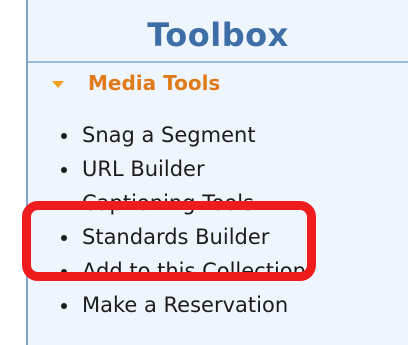  What do you see at coordinates (185, 305) in the screenshot?
I see `tool-item-label: Make a Reservation` at bounding box center [185, 305].